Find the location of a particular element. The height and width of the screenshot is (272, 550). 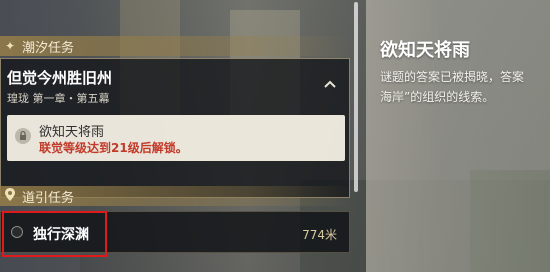

guide-quest-distance: 774米 is located at coordinates (319, 235).